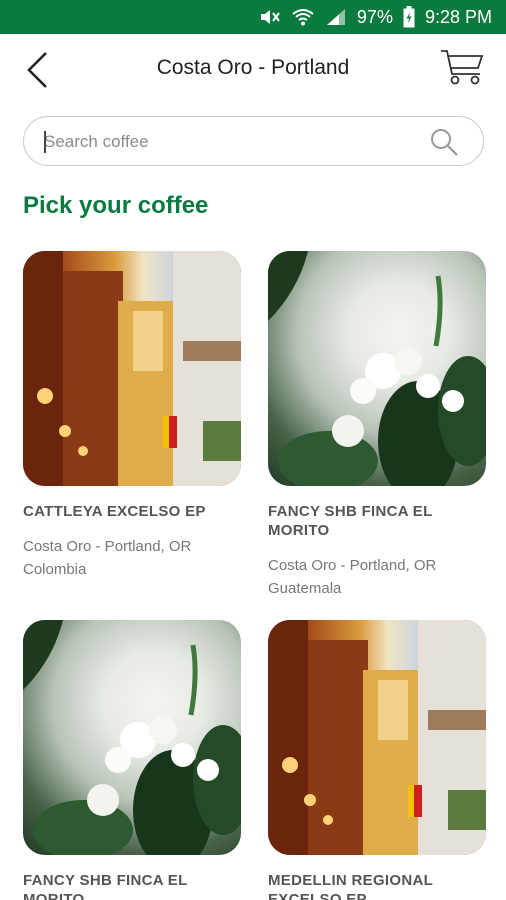  Describe the element at coordinates (270, 17) in the screenshot. I see `mute-icon` at that location.